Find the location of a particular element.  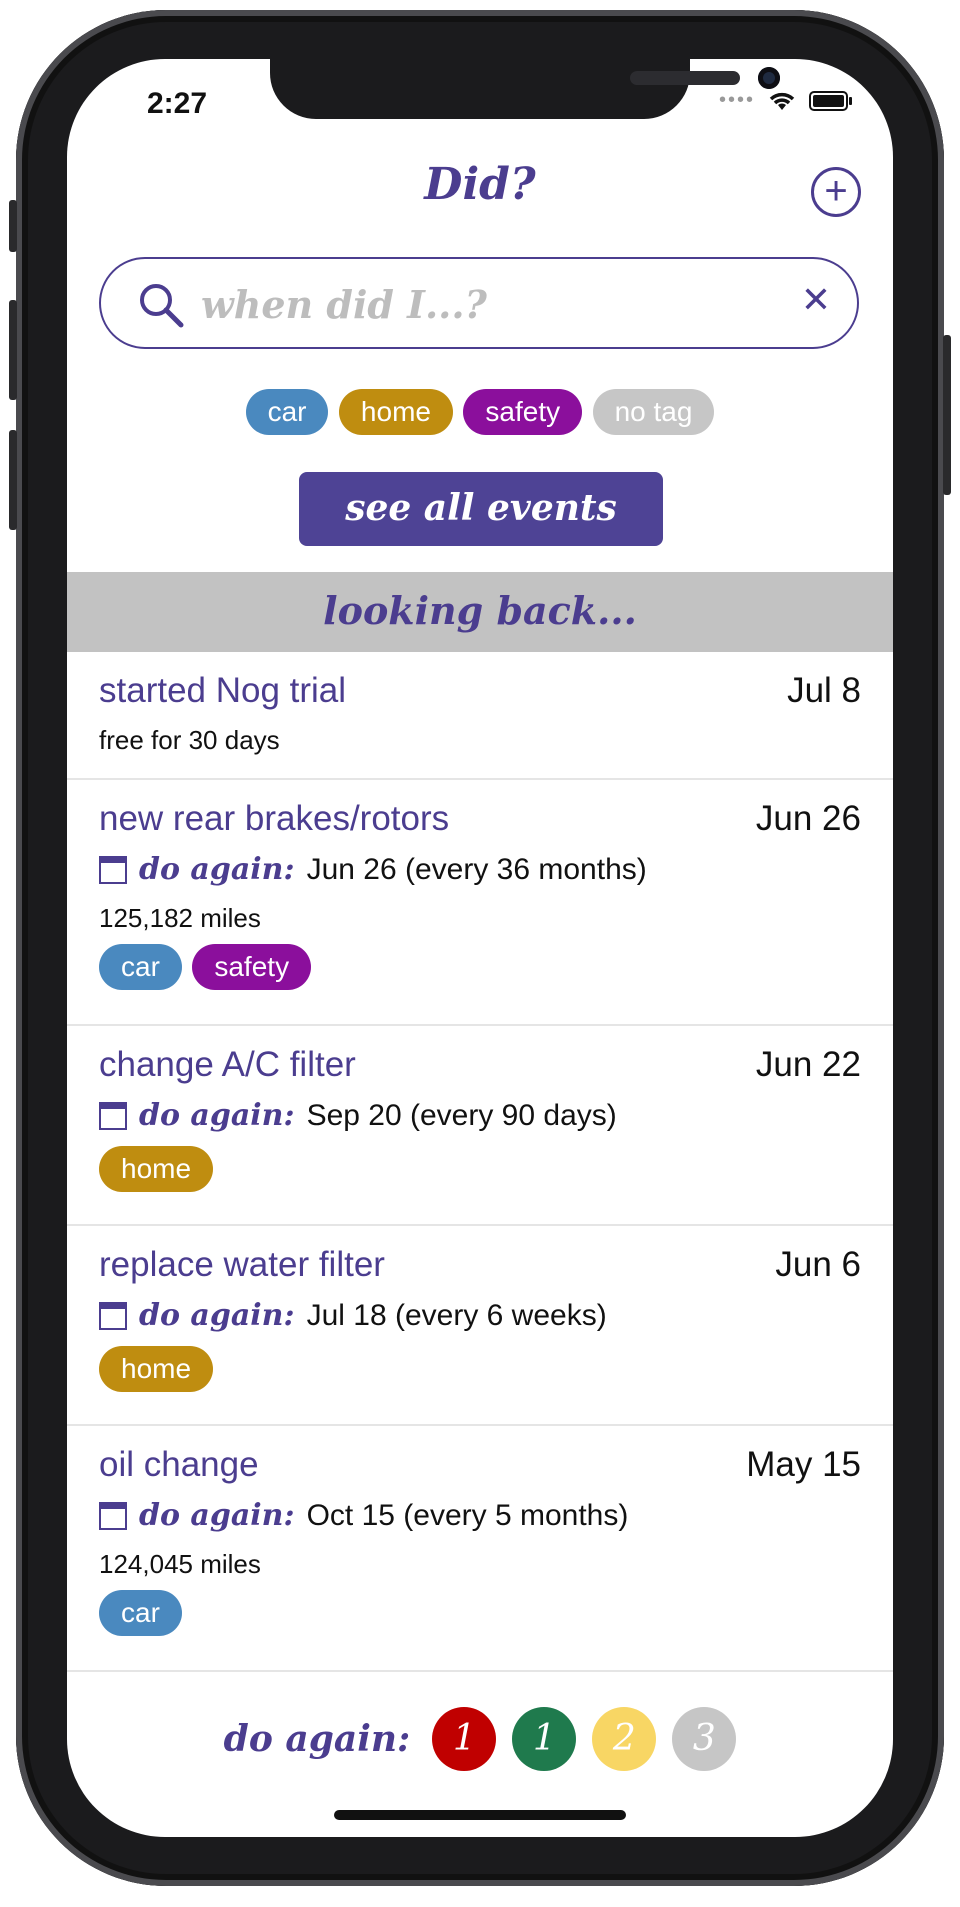

do-again-value: Jul 18 (every 6 weeks) is located at coordinates (456, 1315).